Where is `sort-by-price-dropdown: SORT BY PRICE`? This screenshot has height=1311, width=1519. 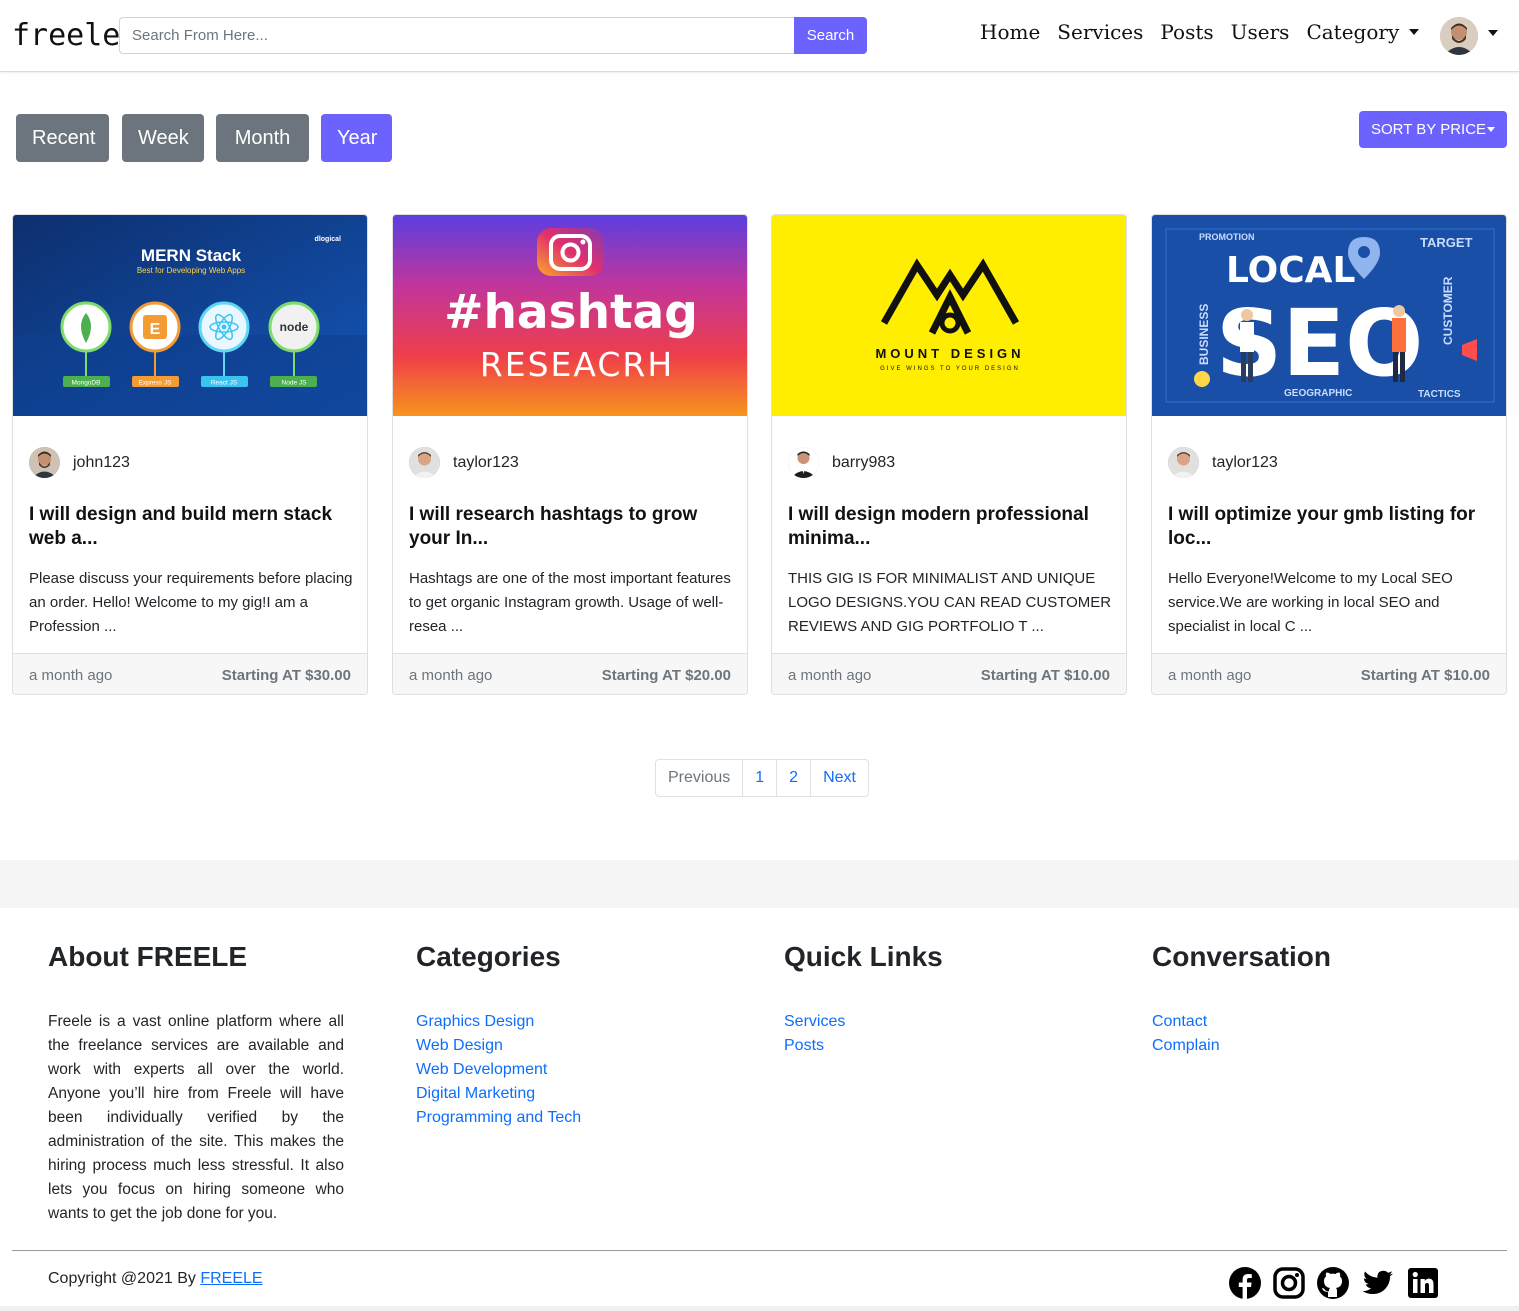
sort-by-price-dropdown: SORT BY PRICE is located at coordinates (1433, 129).